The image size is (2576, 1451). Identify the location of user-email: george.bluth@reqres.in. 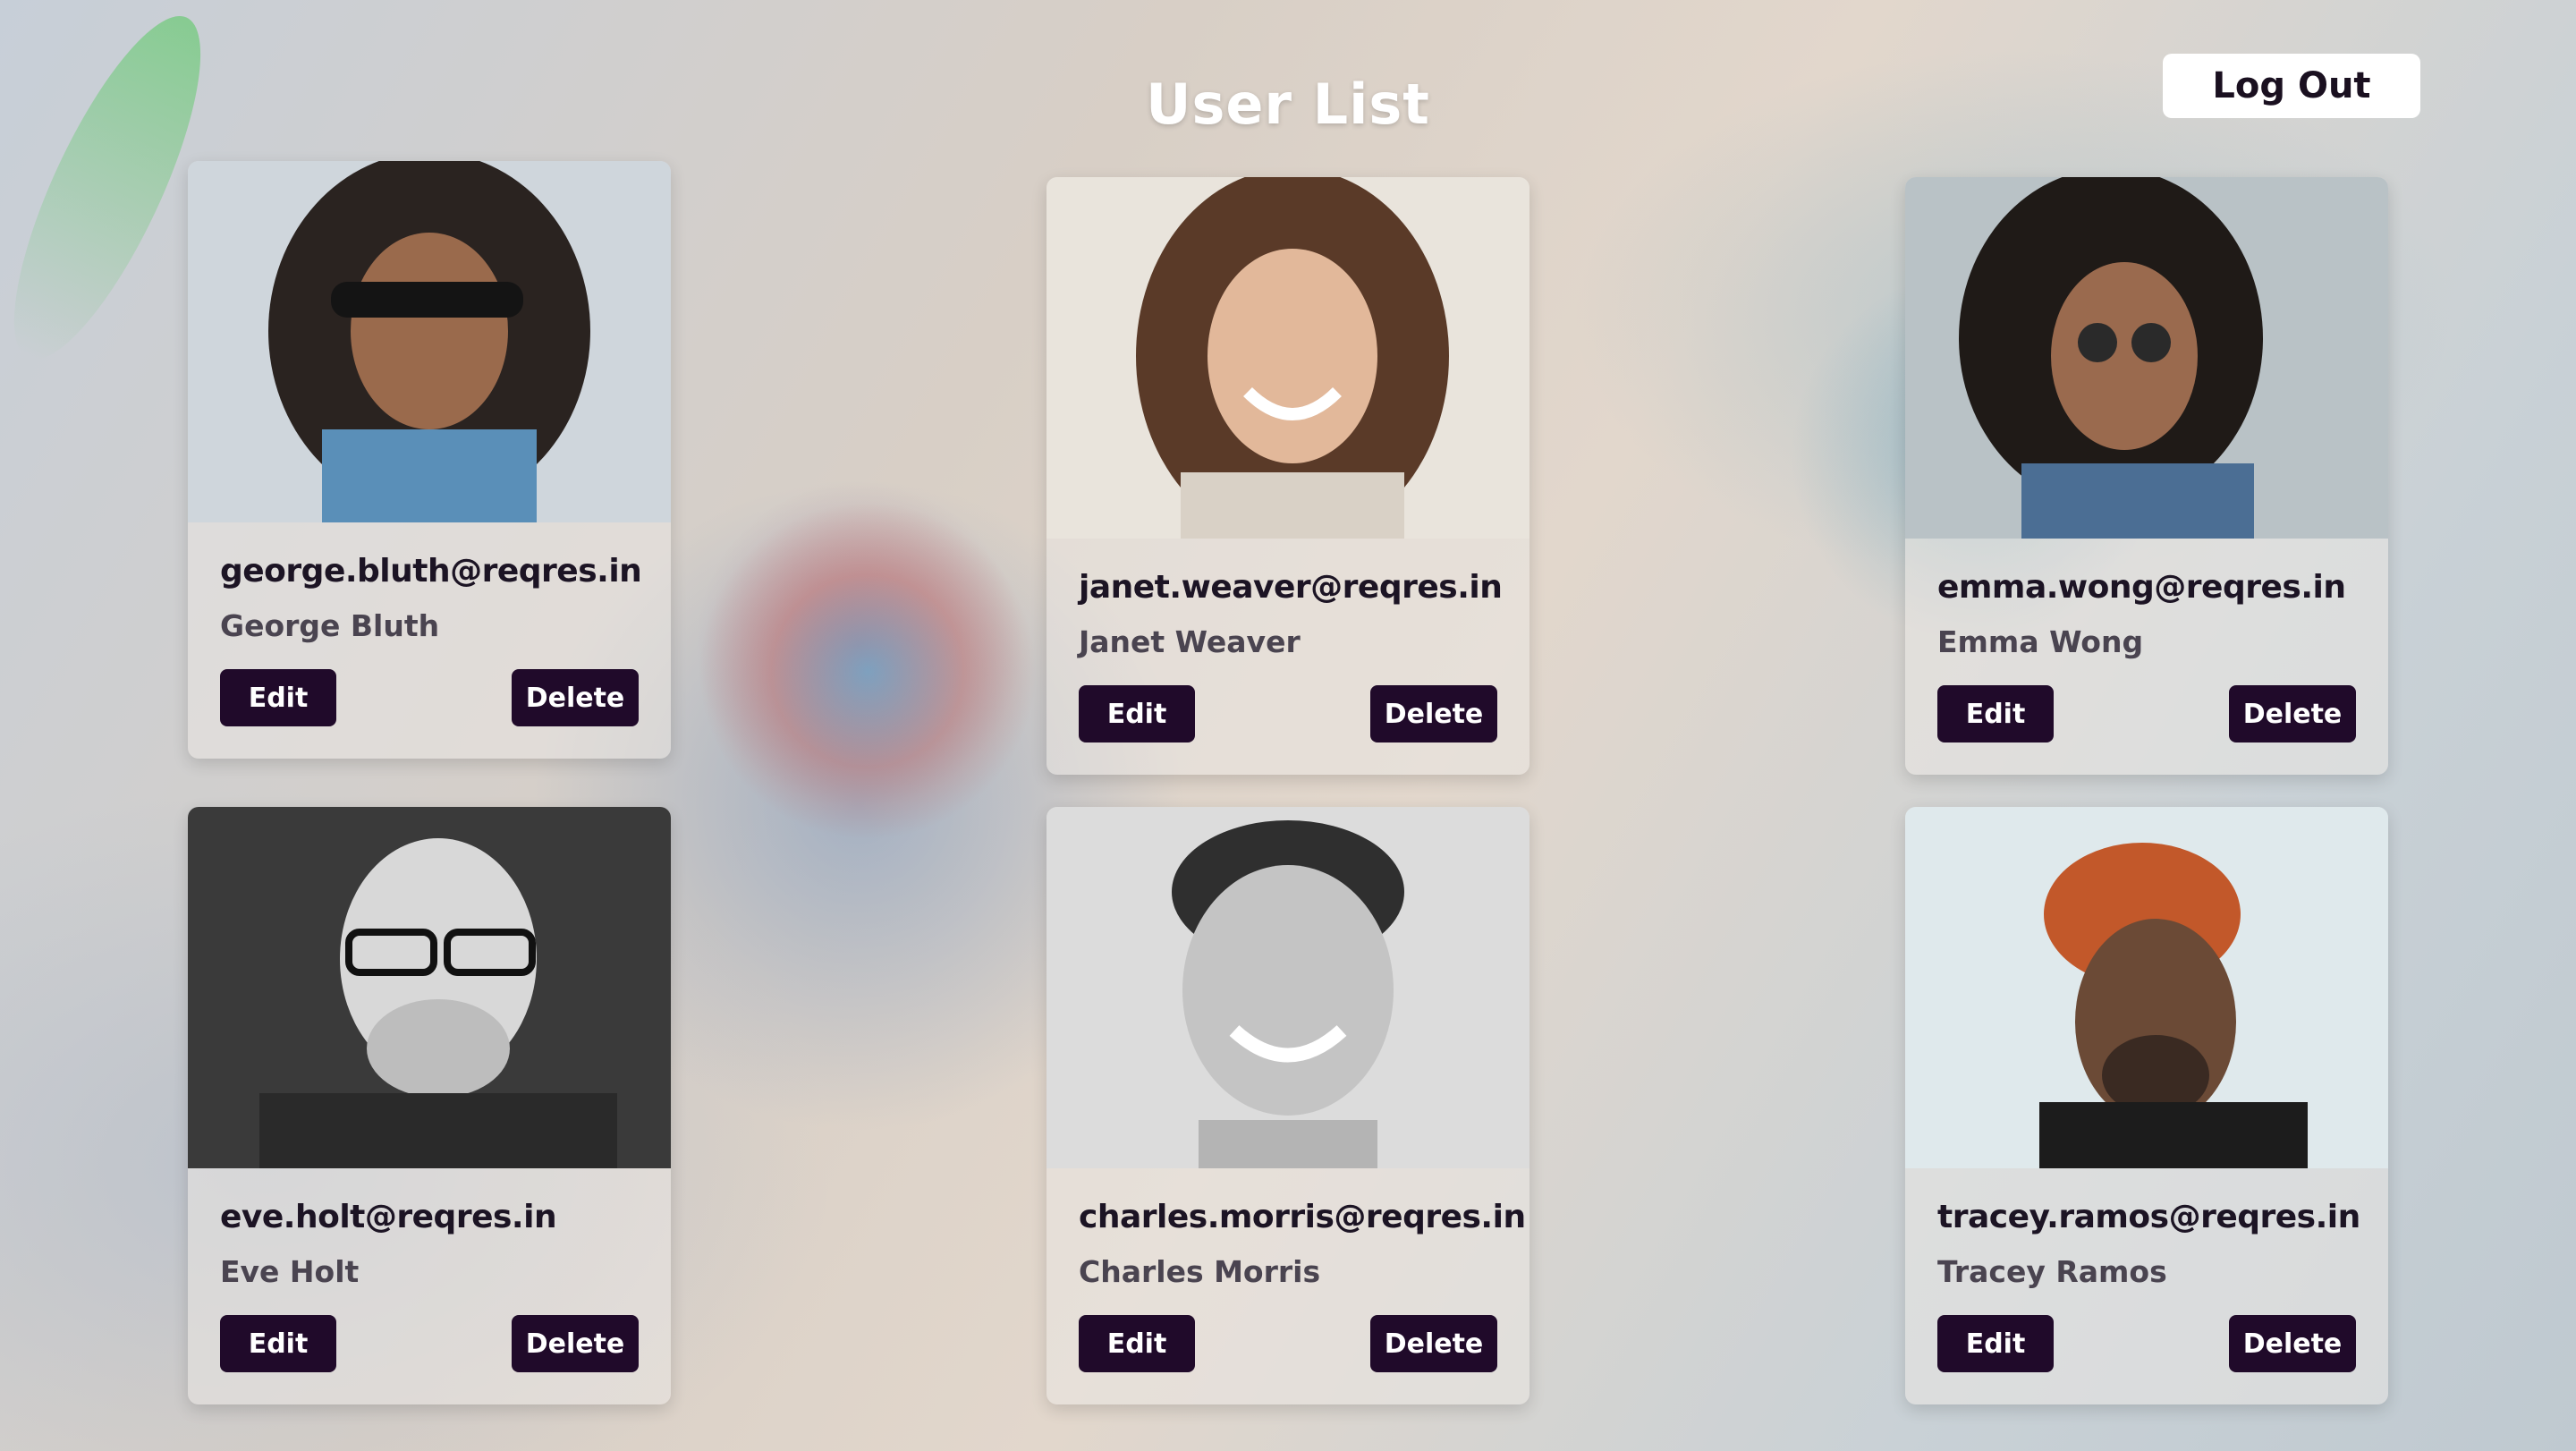
(431, 571).